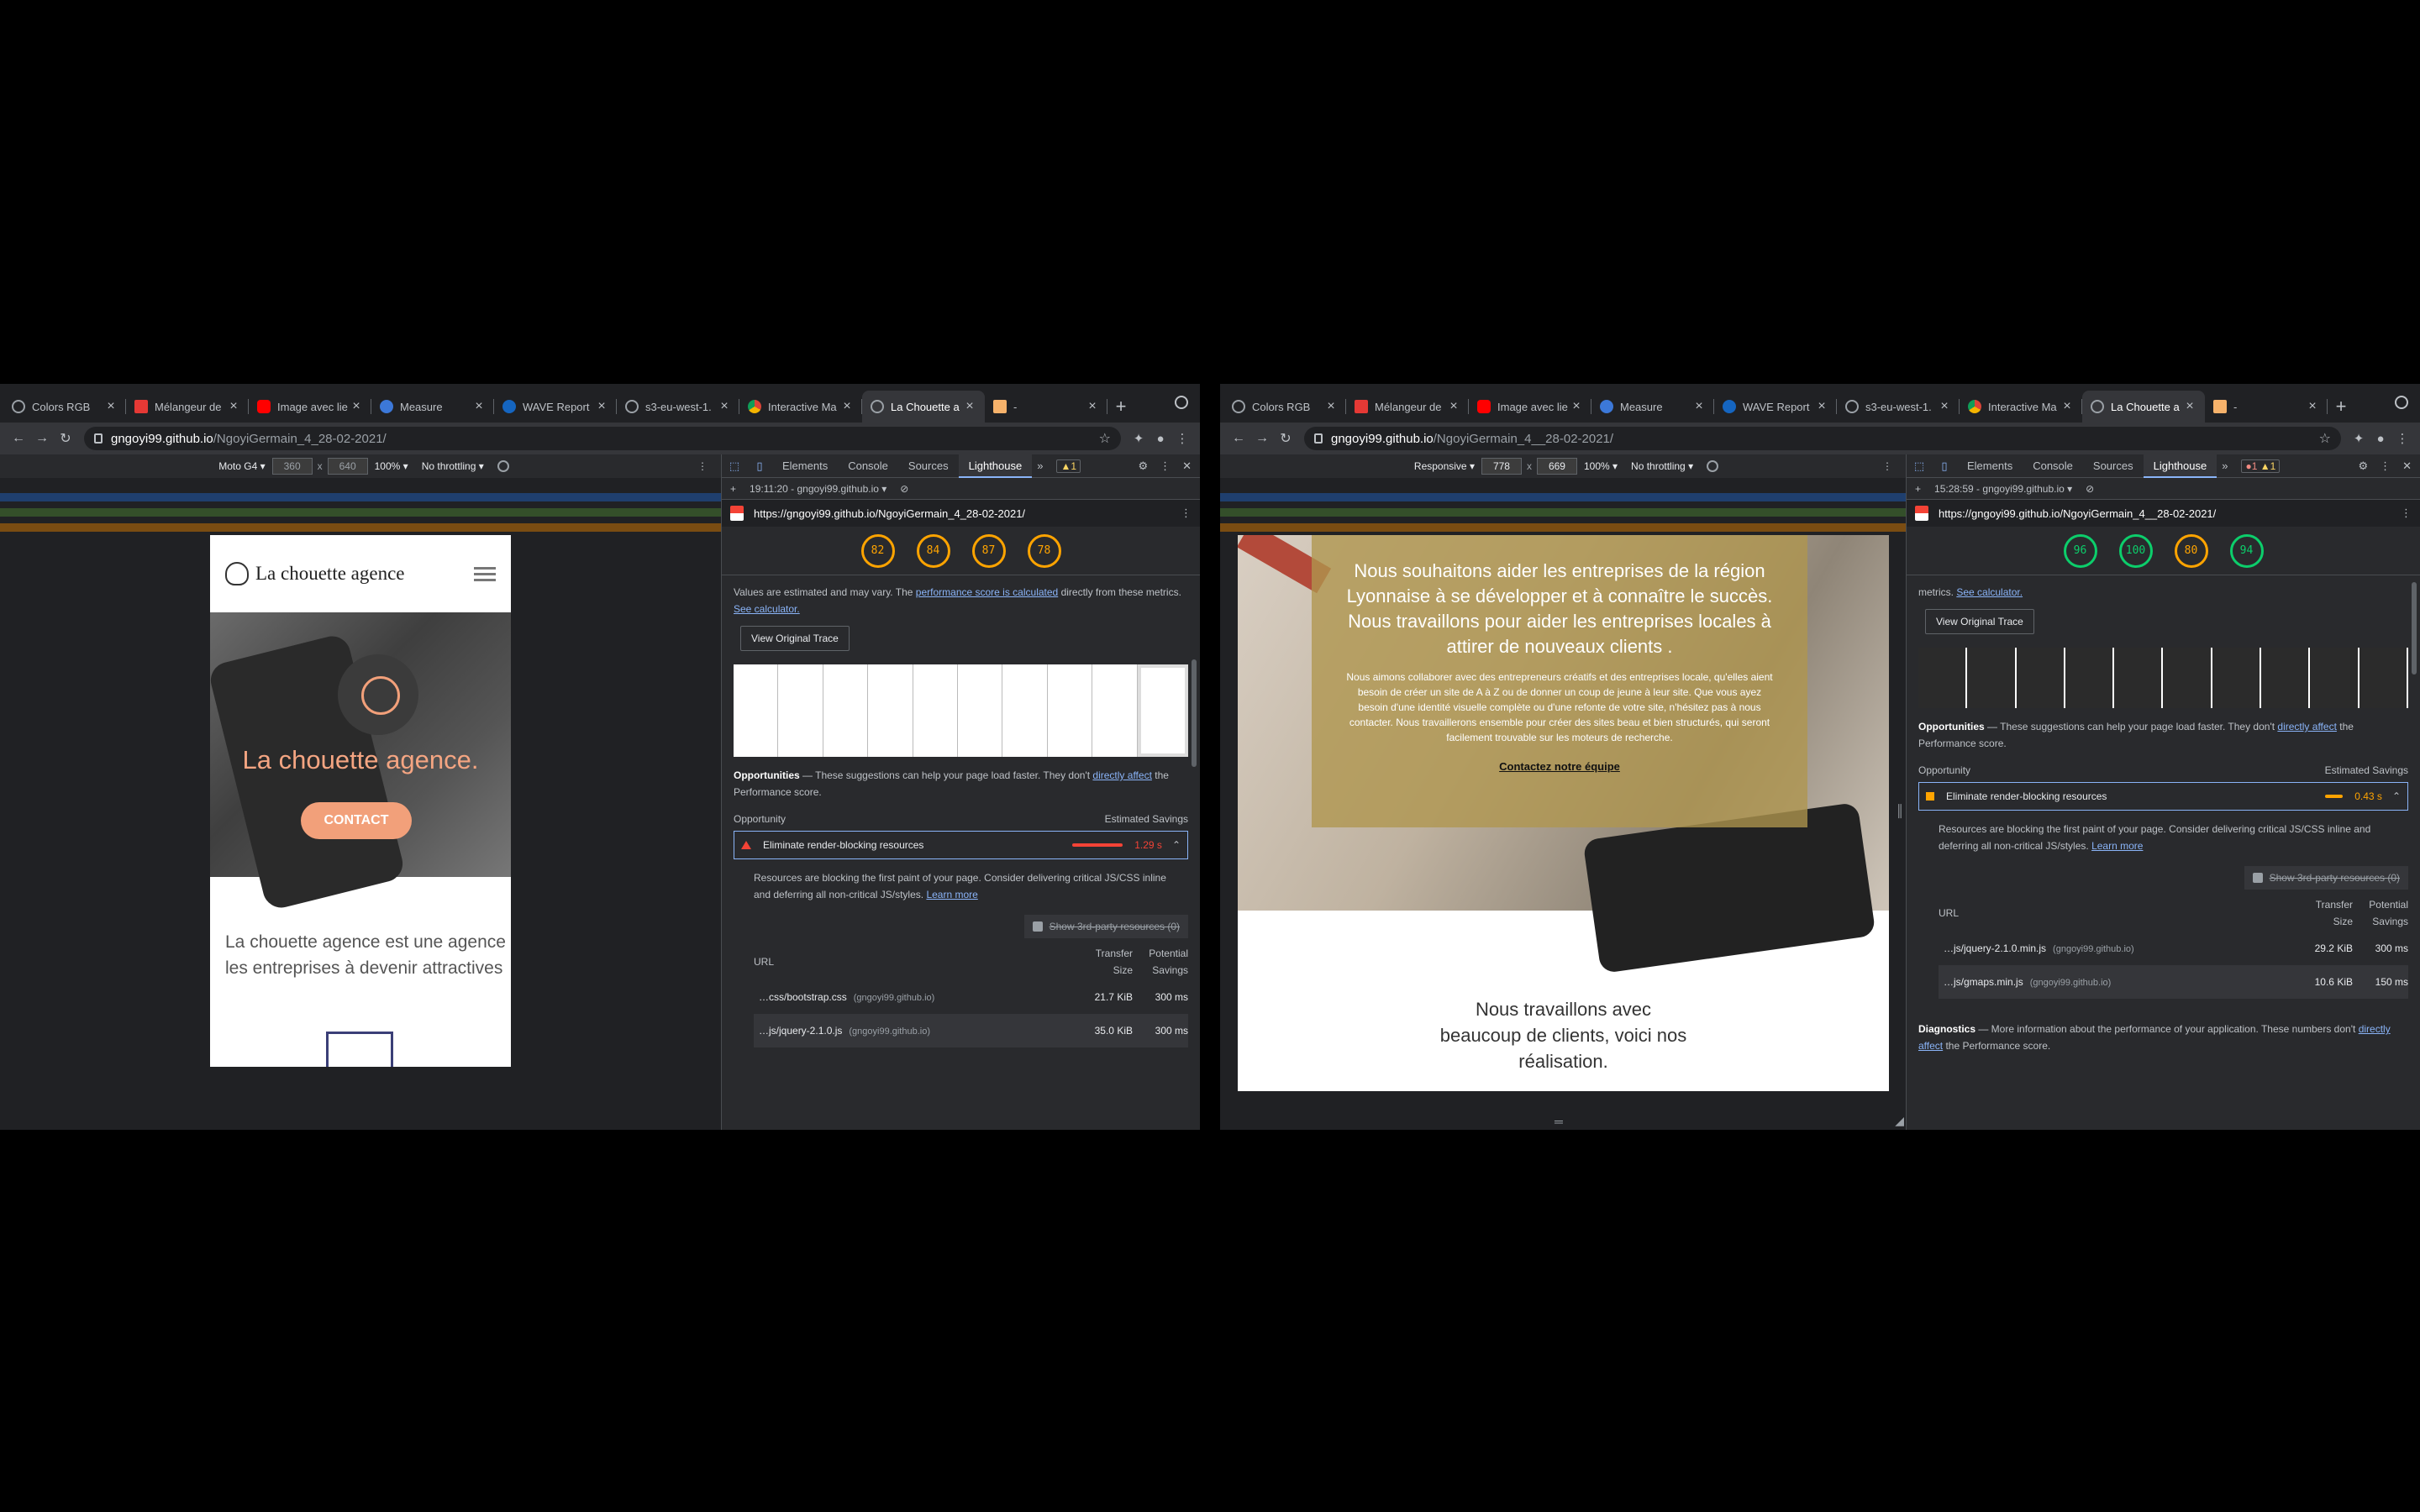 Image resolution: width=2420 pixels, height=1512 pixels. What do you see at coordinates (1139, 438) in the screenshot?
I see `extensions-icon: ✦` at bounding box center [1139, 438].